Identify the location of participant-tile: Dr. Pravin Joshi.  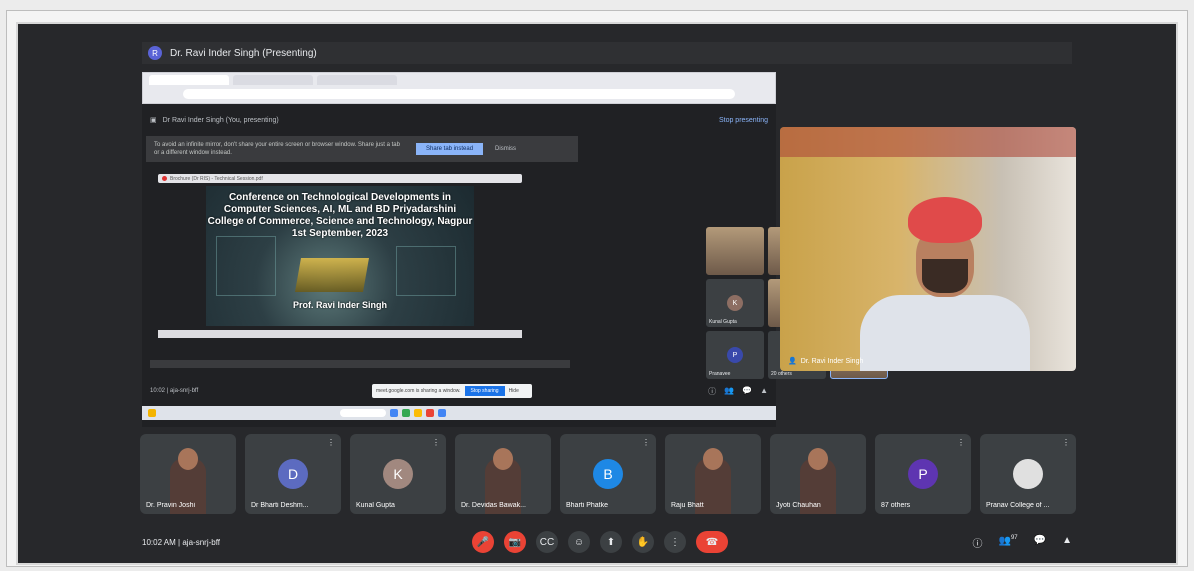
(188, 474).